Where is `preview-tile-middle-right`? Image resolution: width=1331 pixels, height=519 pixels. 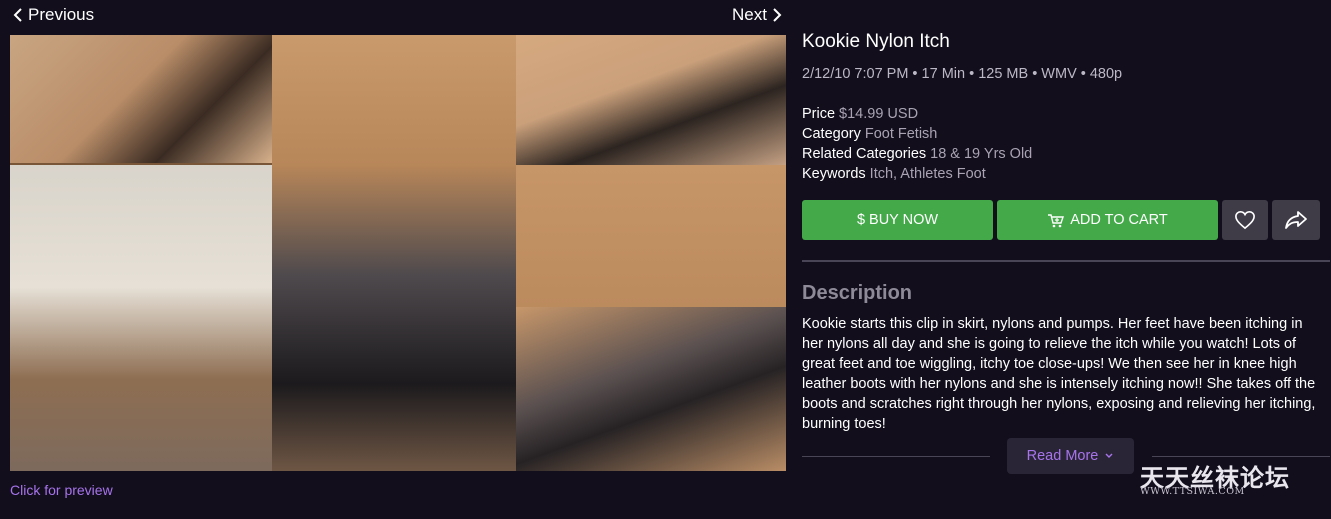 preview-tile-middle-right is located at coordinates (651, 236).